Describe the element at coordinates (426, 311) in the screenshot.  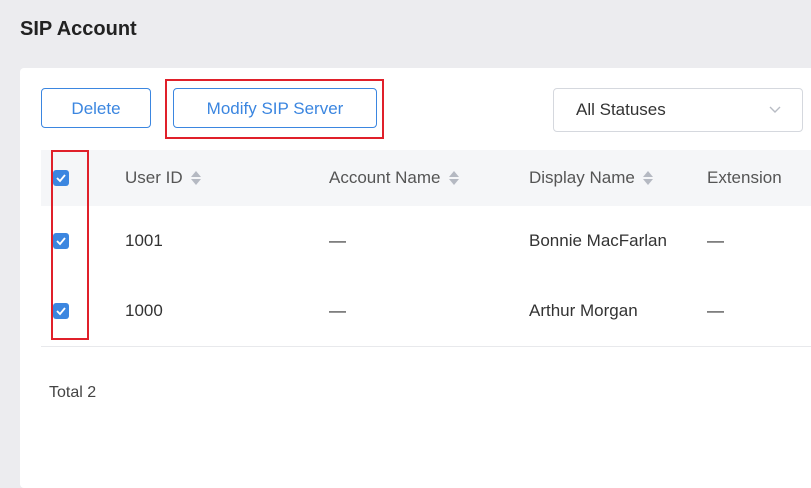
I see `table-row: 1000 — Arthur Morgan —` at that location.